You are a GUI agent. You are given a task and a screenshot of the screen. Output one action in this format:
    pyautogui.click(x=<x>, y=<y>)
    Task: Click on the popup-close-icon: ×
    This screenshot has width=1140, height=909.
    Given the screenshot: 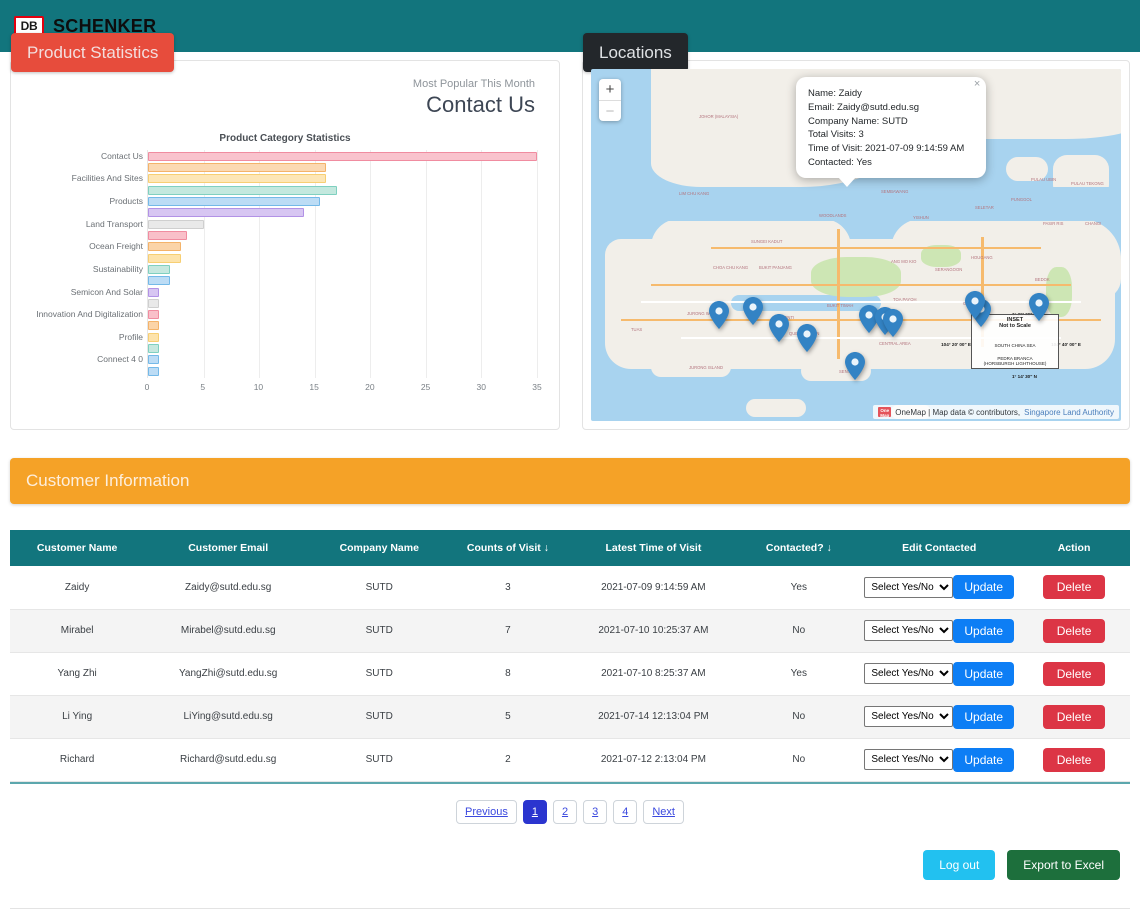 What is the action you would take?
    pyautogui.click(x=977, y=84)
    